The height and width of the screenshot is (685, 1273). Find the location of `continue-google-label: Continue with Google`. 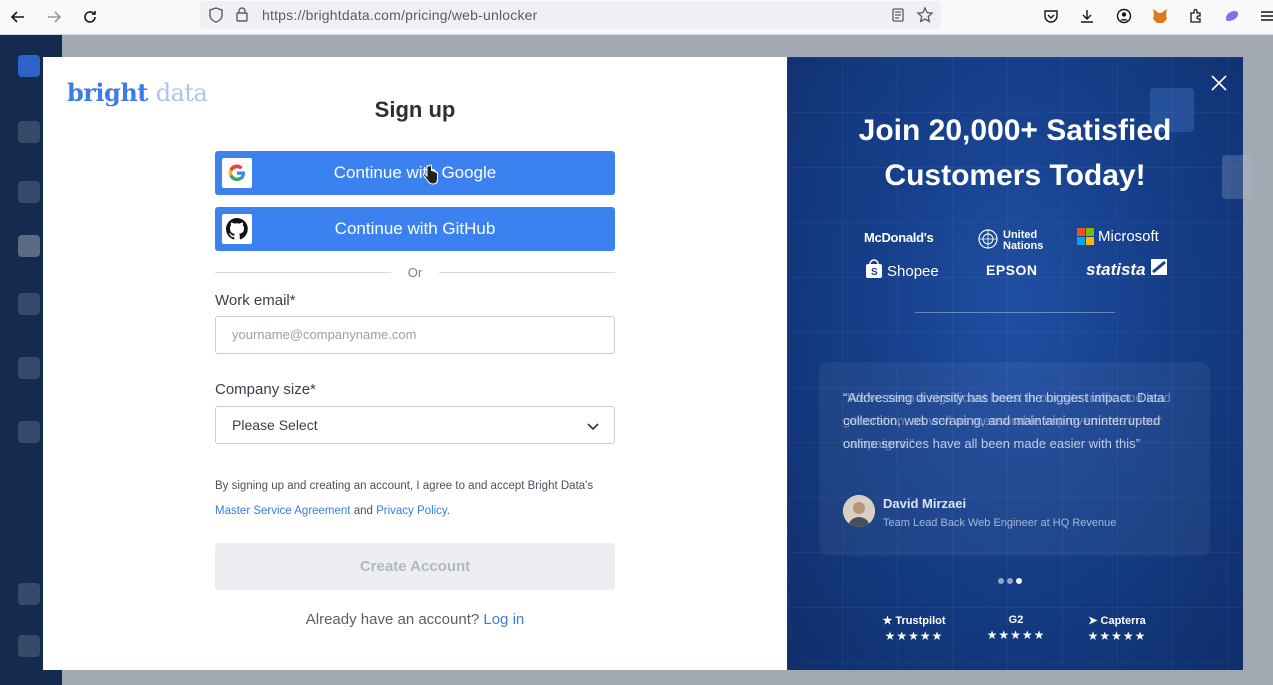

continue-google-label: Continue with Google is located at coordinates (415, 172).